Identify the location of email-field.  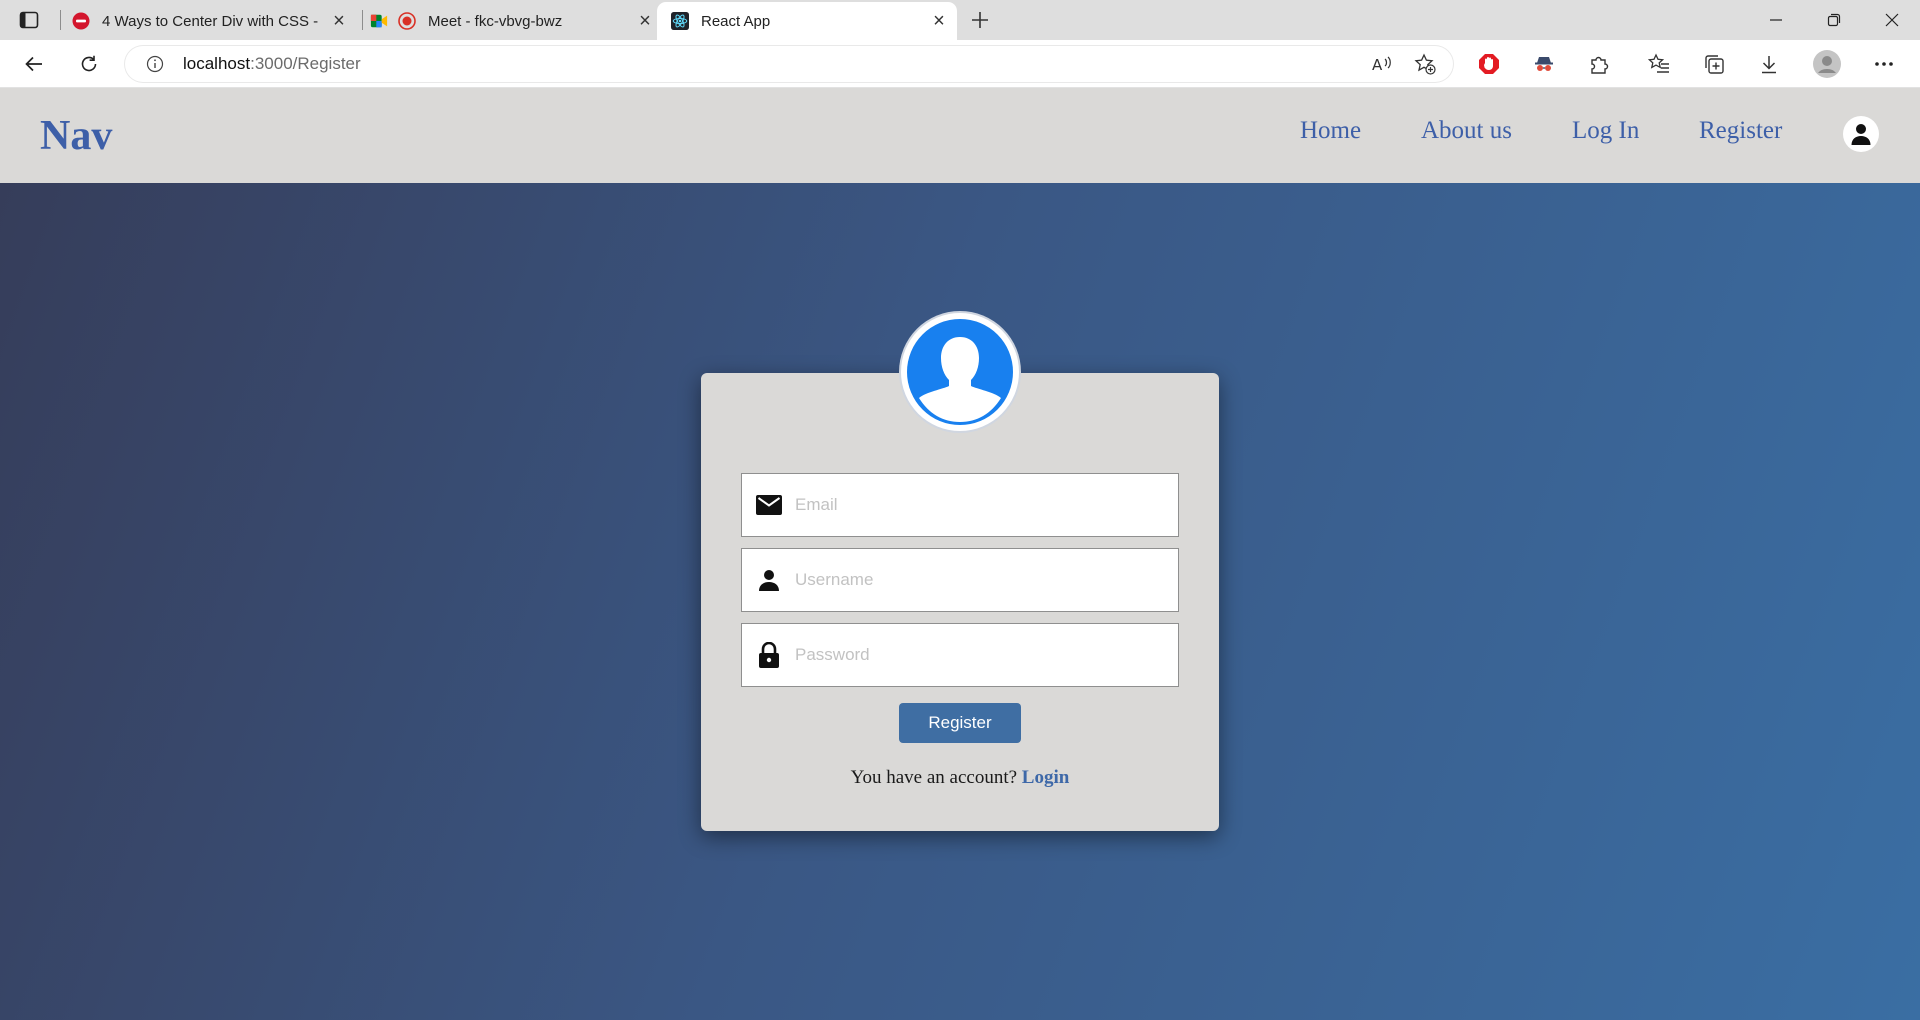
(960, 505).